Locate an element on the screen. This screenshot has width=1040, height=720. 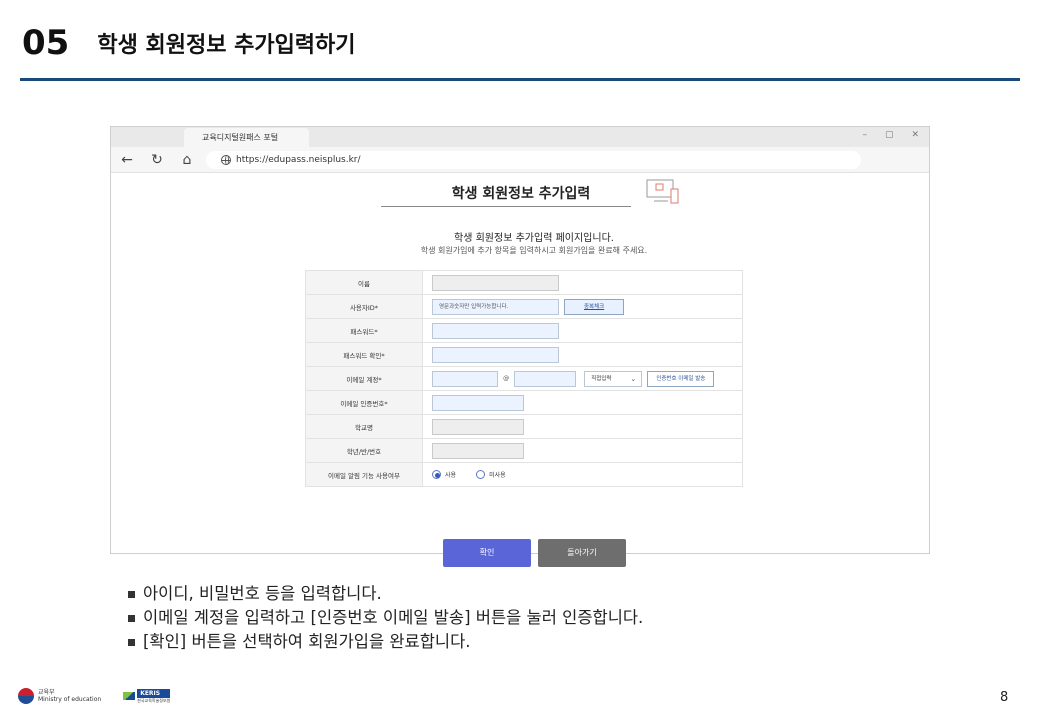
moe-logo: 교육부 Ministry of education is located at coordinates (59, 696).